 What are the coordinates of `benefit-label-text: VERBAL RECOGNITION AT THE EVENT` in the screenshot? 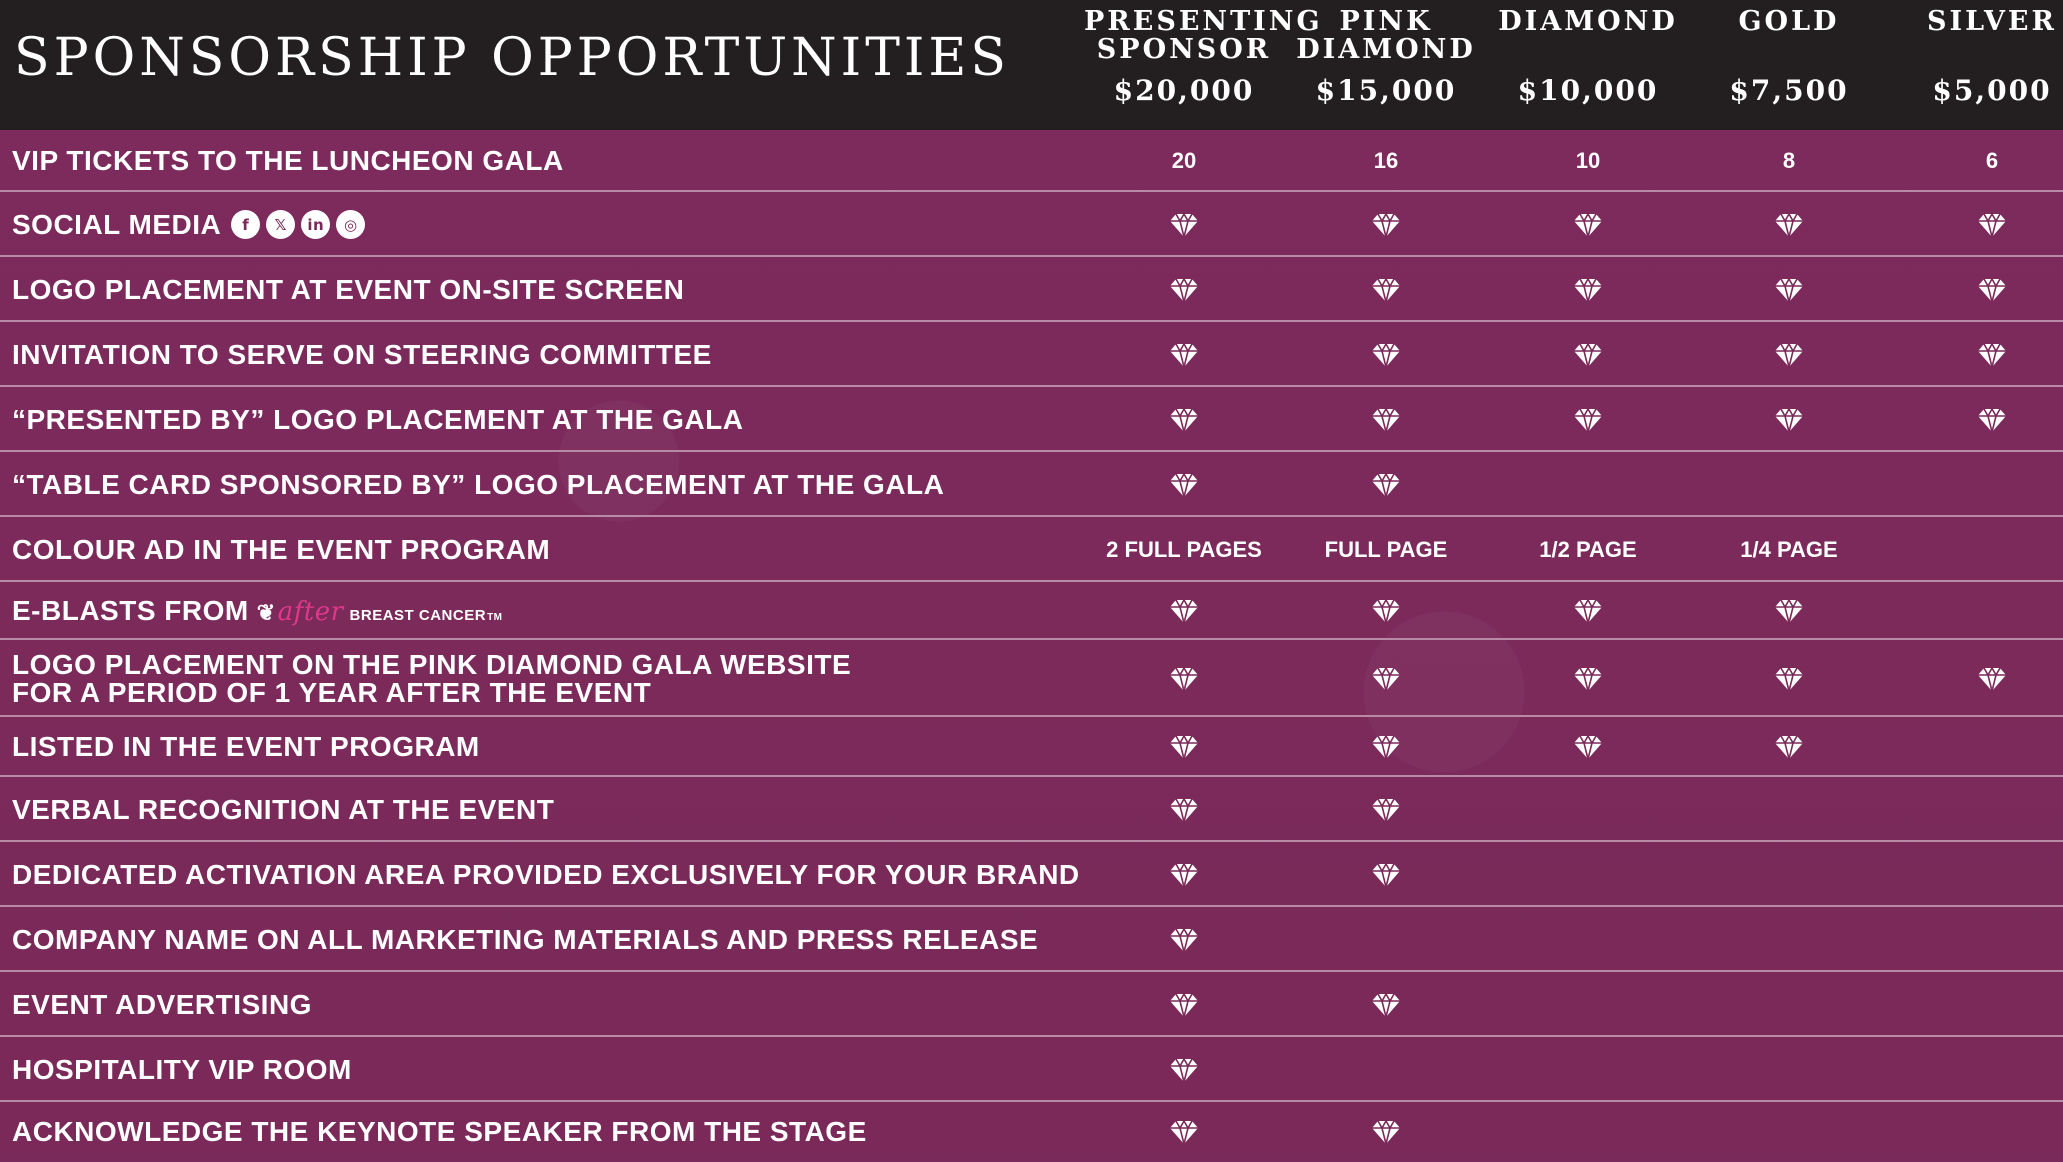 It's located at (283, 809).